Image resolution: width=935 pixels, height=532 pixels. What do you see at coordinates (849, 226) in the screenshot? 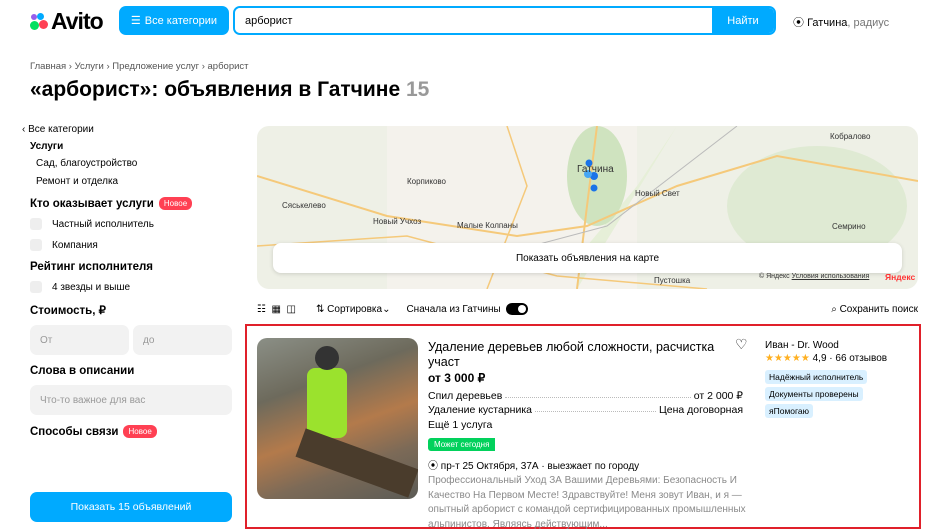
I see `map-label: Семрино` at bounding box center [849, 226].